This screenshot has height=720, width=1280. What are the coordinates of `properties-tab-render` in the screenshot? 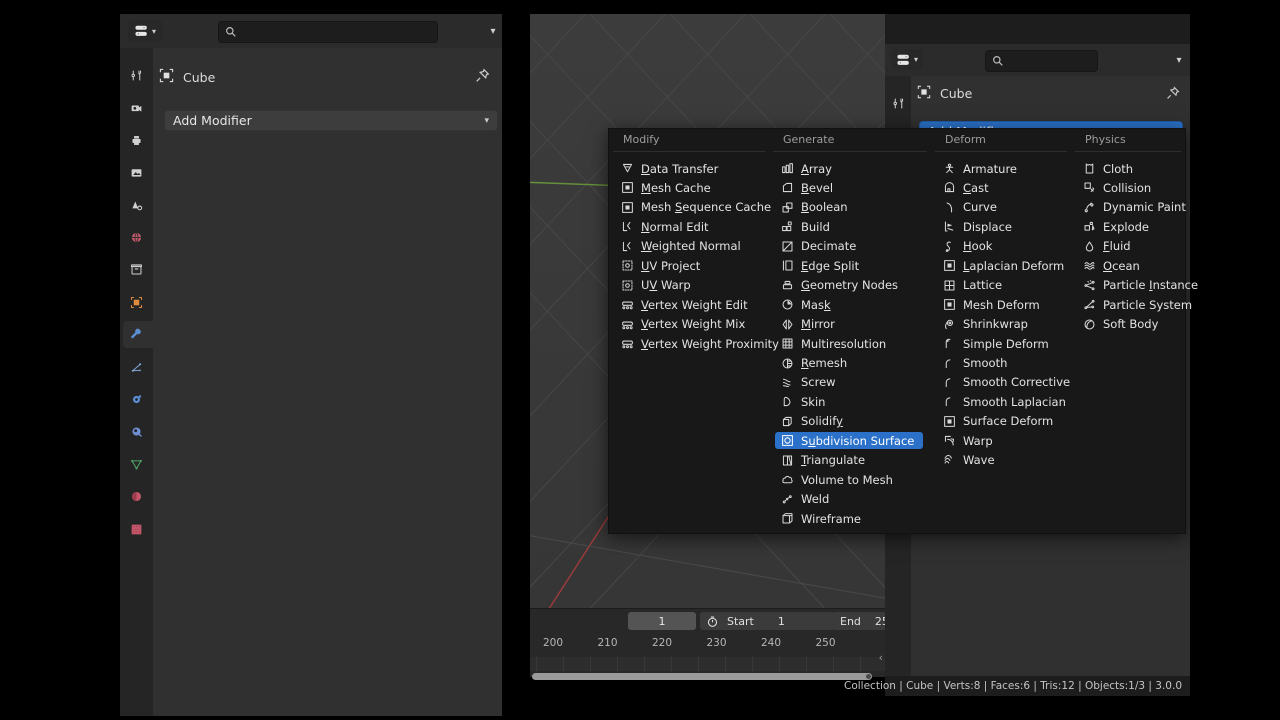 It's located at (136, 107).